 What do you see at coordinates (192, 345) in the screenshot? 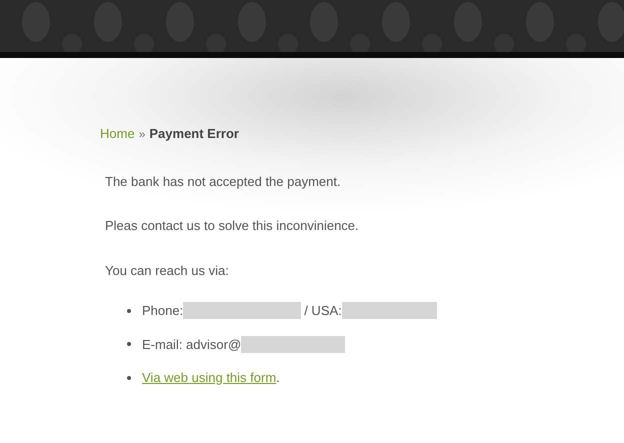
I see `contact-text: E-mail: advisor@` at bounding box center [192, 345].